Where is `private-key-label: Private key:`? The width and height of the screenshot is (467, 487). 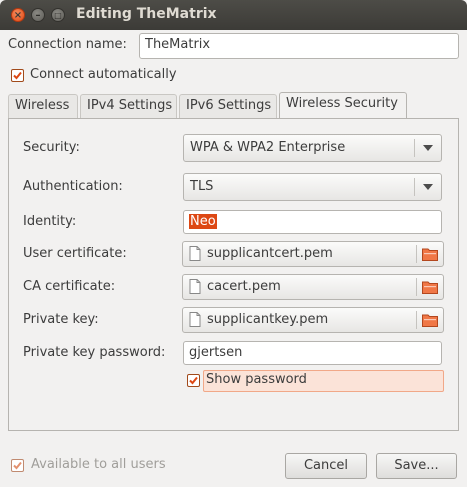 private-key-label: Private key: is located at coordinates (61, 319).